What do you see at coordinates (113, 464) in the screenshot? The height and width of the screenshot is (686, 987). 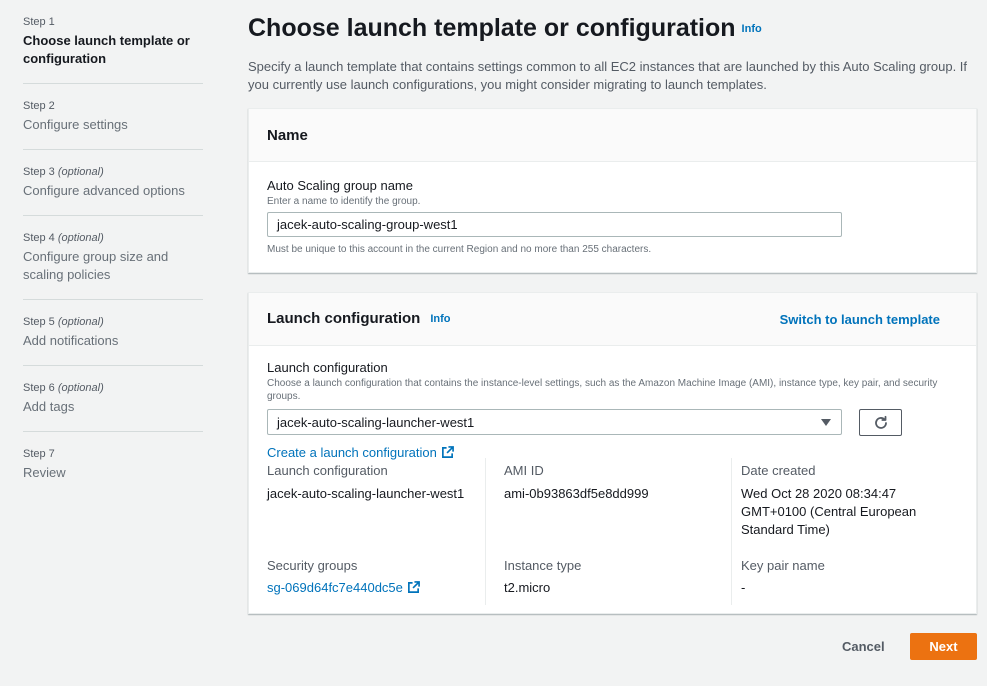 I see `step-7: Step 7 Review` at bounding box center [113, 464].